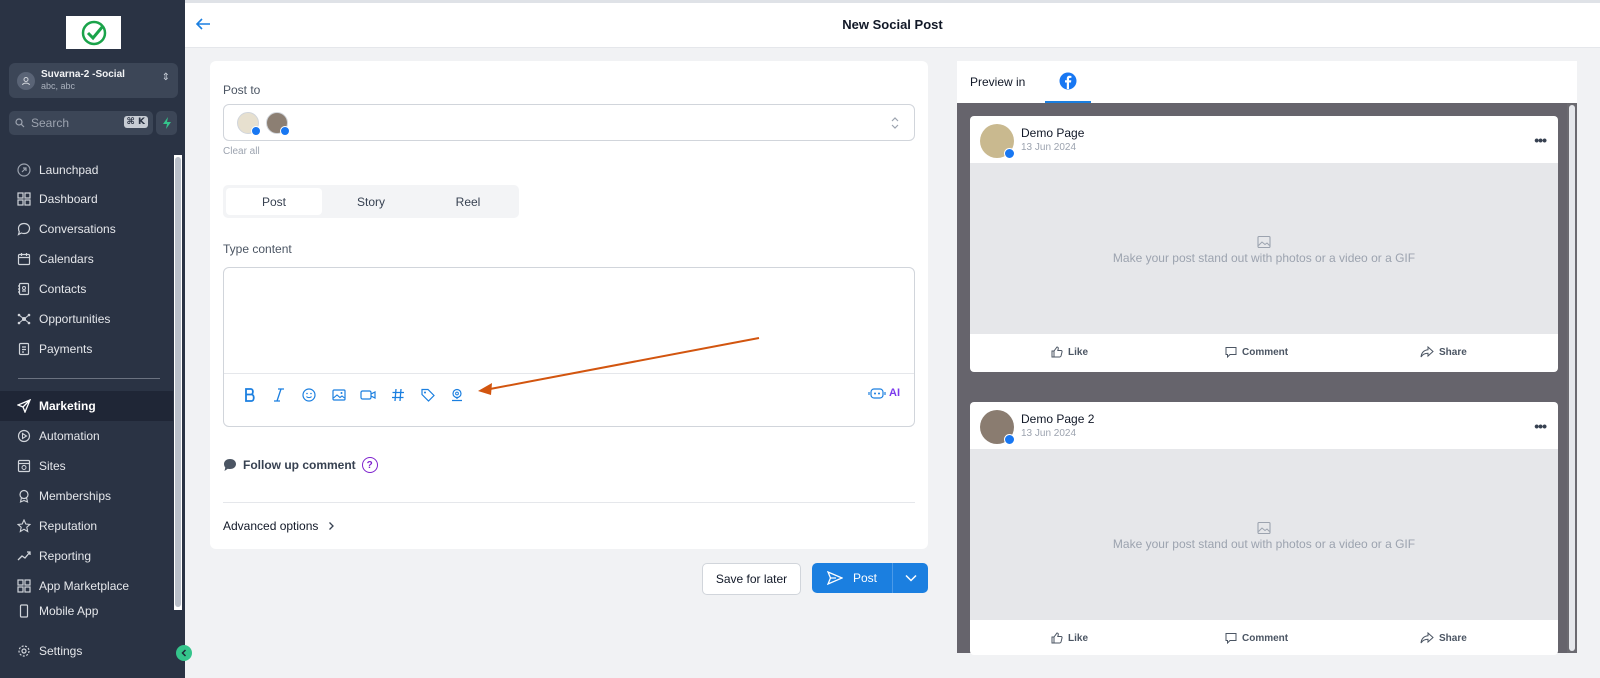 This screenshot has width=1600, height=678. I want to click on emoji-icon, so click(309, 395).